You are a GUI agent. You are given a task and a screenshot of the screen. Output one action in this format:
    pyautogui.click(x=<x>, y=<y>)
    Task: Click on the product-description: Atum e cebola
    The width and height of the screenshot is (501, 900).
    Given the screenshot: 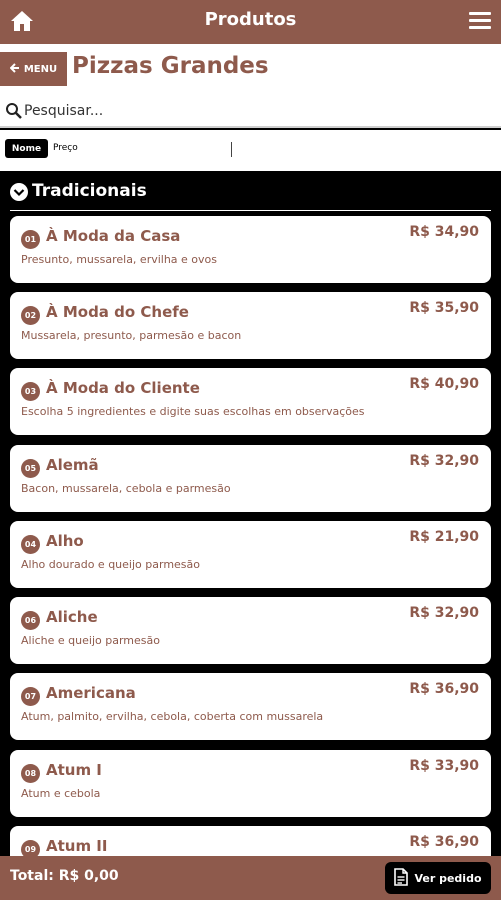 What is the action you would take?
    pyautogui.click(x=61, y=793)
    